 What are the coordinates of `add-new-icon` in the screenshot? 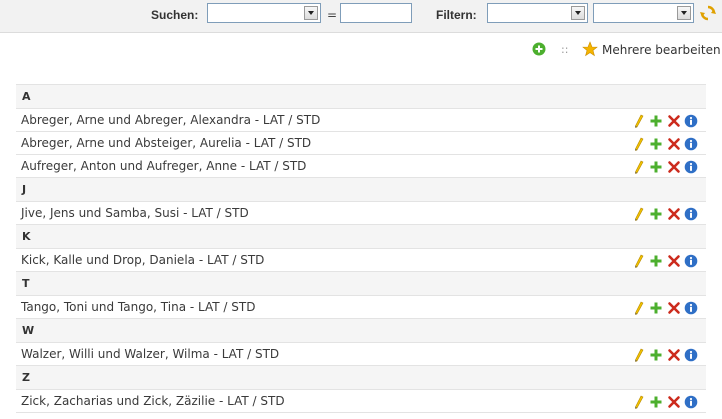 It's located at (539, 49).